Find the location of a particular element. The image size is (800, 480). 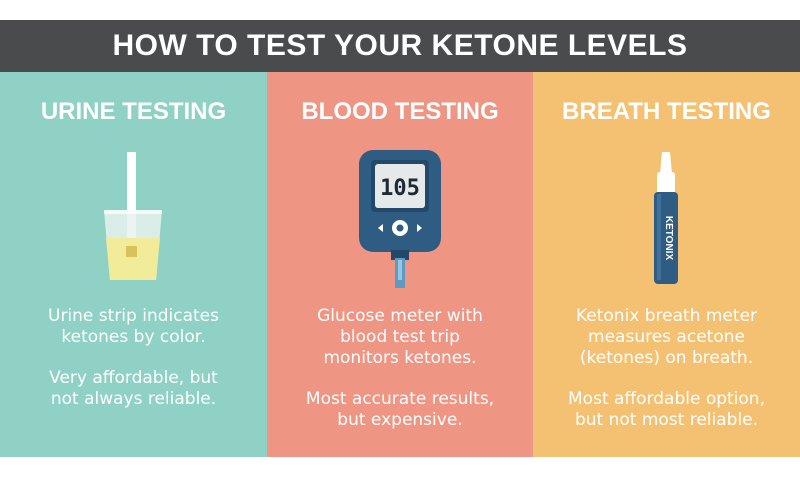

blood-desc-line2: Most accurate results, but expensive. is located at coordinates (400, 409).